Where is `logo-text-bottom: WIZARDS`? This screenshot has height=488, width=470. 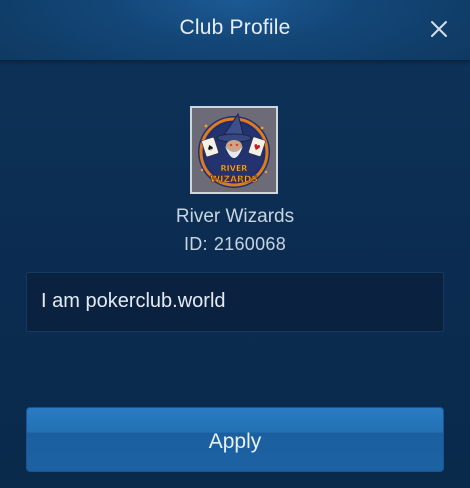 logo-text-bottom: WIZARDS is located at coordinates (234, 180).